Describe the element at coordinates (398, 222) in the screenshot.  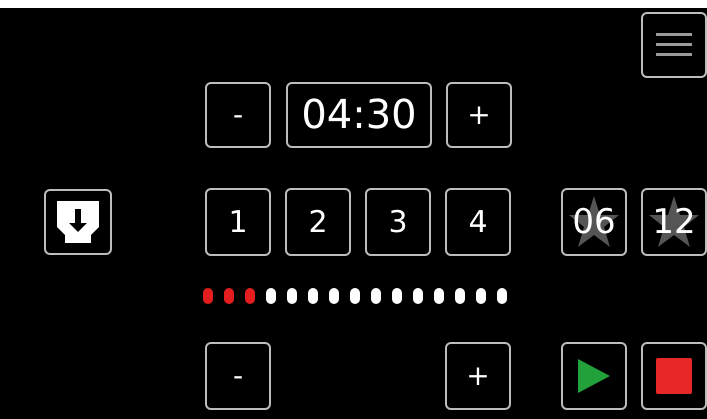
I see `preset-button: 3` at that location.